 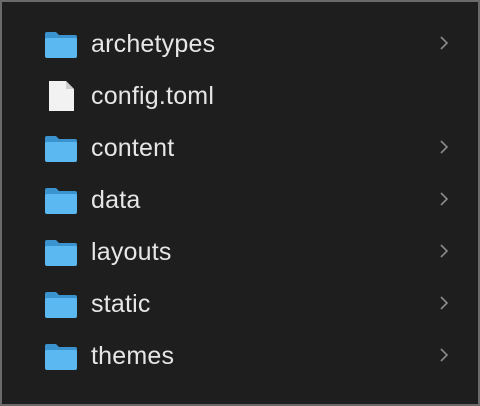 What do you see at coordinates (240, 44) in the screenshot?
I see `list-item-archetypes: archetypes` at bounding box center [240, 44].